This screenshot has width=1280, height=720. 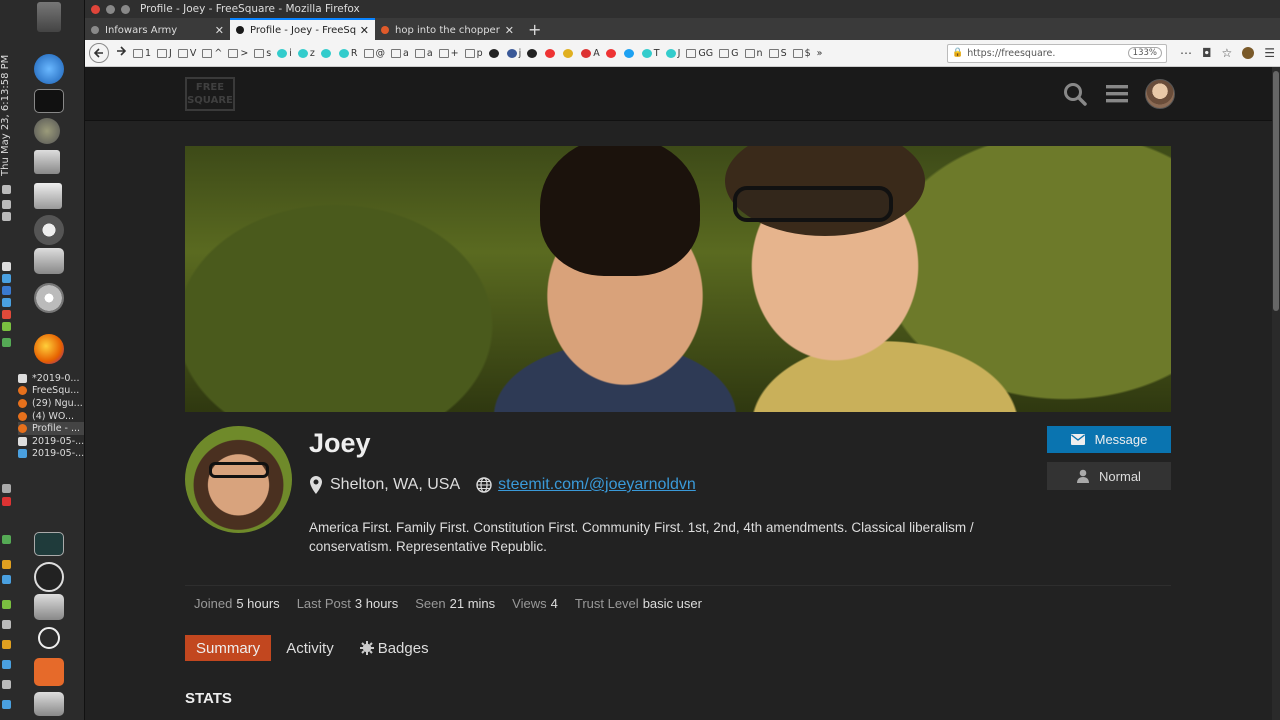 What do you see at coordinates (49, 261) in the screenshot?
I see `file-manager-icon` at bounding box center [49, 261].